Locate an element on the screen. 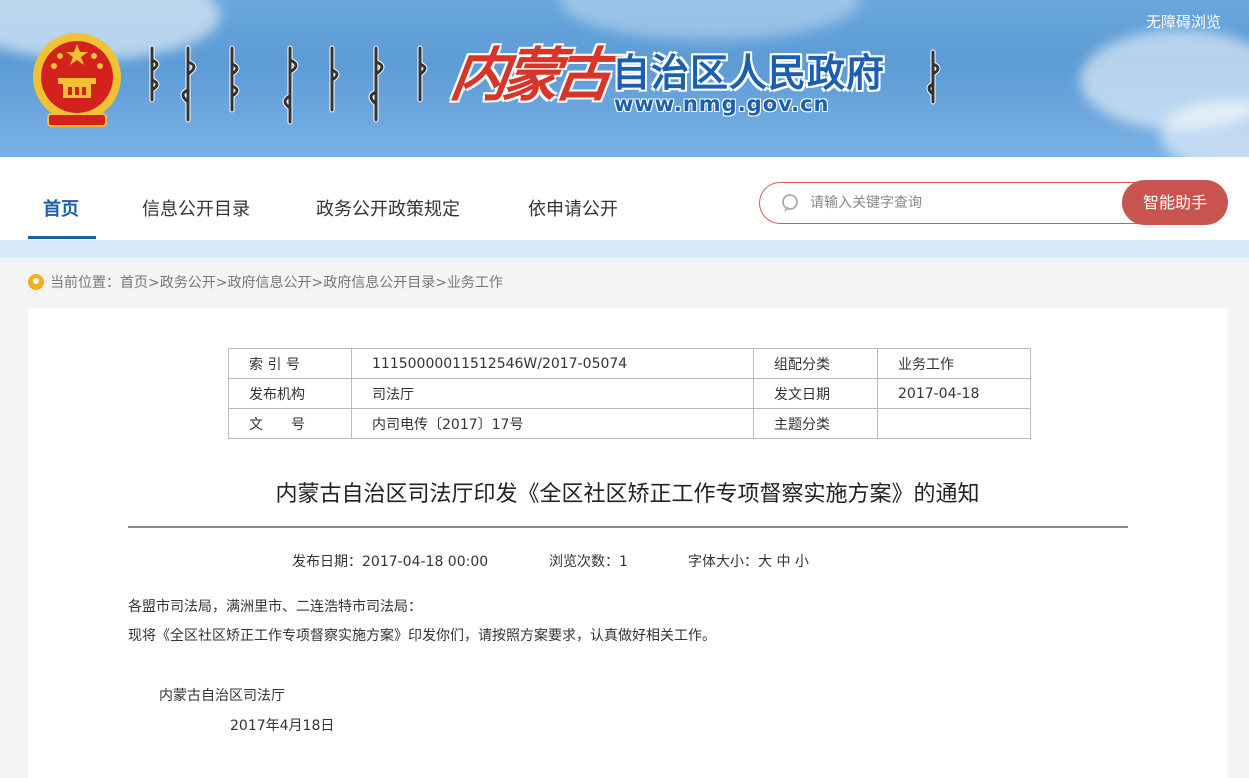 The height and width of the screenshot is (778, 1249). national-emblem-icon is located at coordinates (77, 80).